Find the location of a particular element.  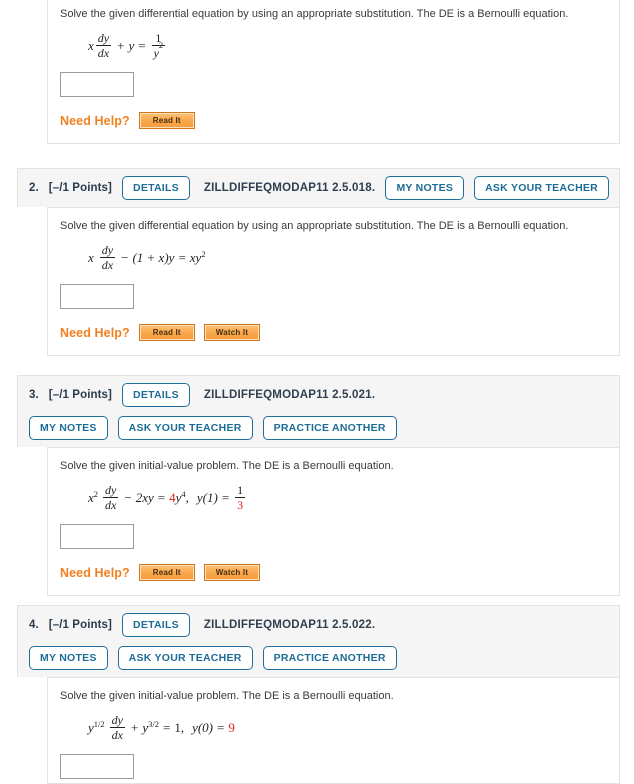

need-help-row-3: Need Help? Read It Watch It is located at coordinates (333, 572).